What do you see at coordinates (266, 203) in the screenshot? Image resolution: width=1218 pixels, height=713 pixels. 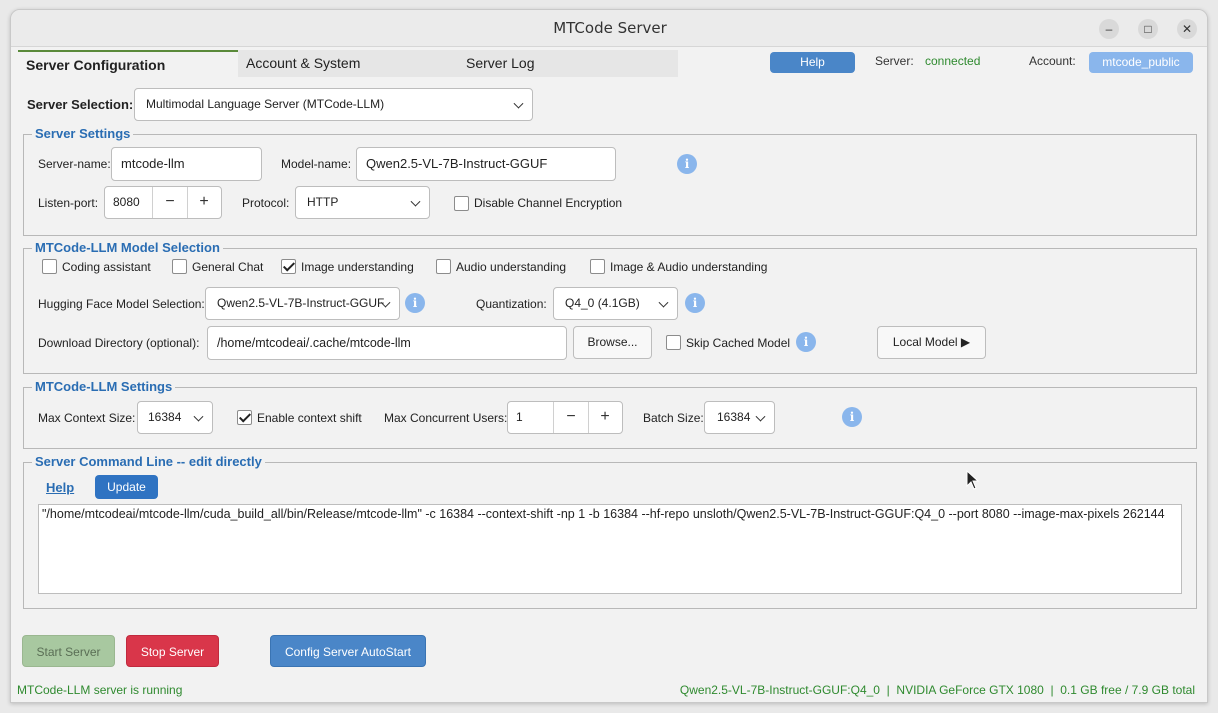 I see `protocol-label: Protocol:` at bounding box center [266, 203].